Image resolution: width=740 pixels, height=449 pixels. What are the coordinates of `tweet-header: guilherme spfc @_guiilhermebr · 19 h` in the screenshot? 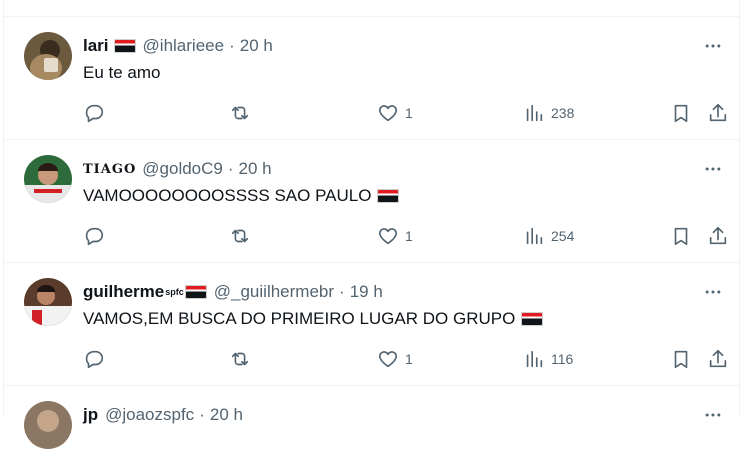 It's located at (233, 292).